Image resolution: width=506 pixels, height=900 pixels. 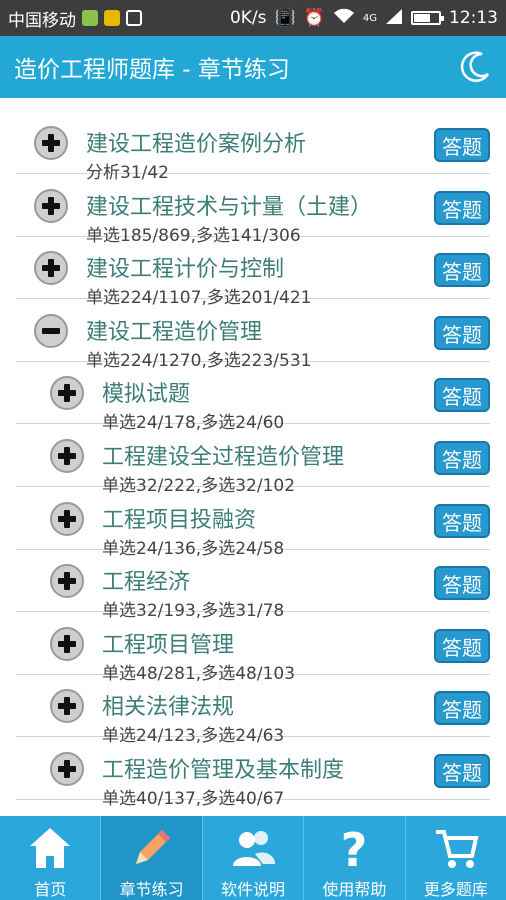 What do you see at coordinates (51, 330) in the screenshot?
I see `collapse-icon` at bounding box center [51, 330].